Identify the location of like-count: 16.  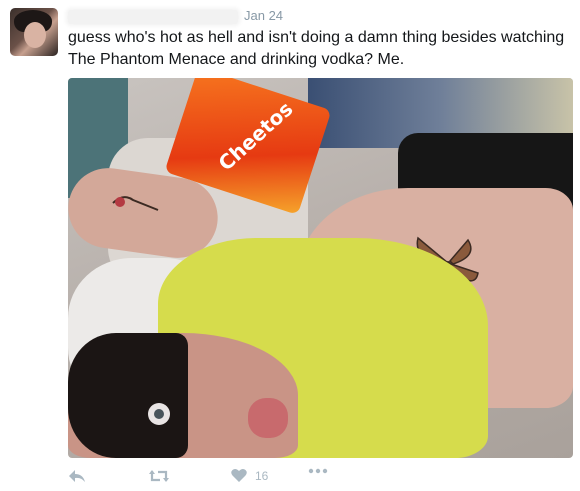
(262, 475).